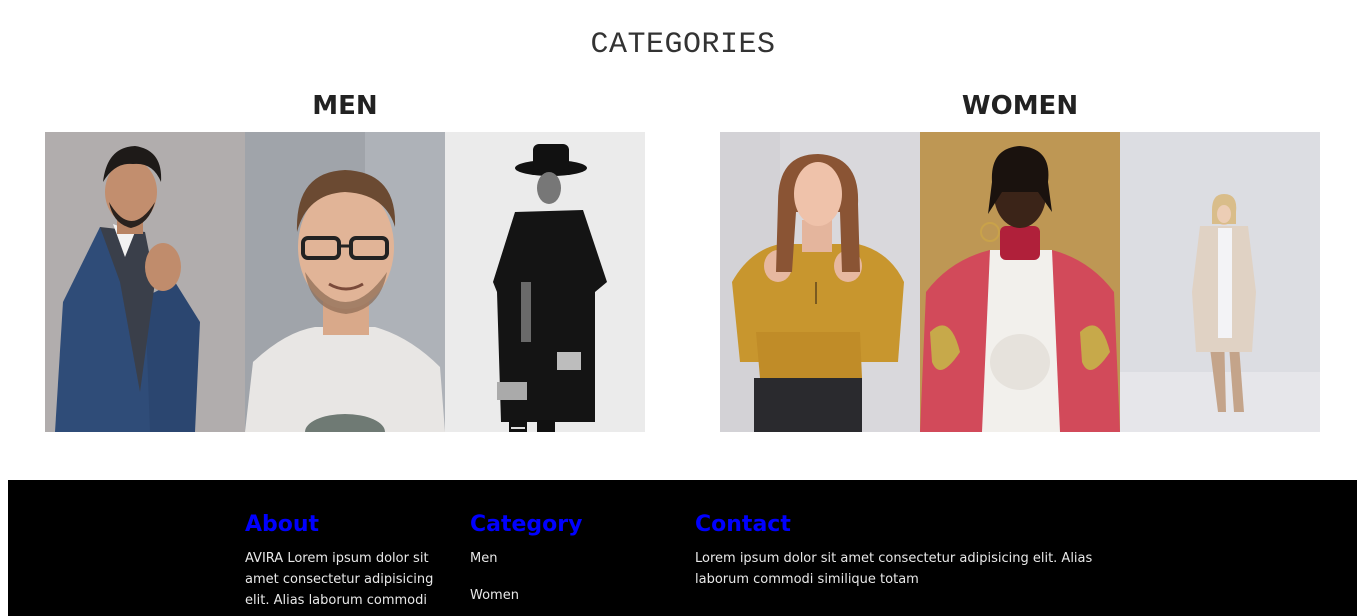 The height and width of the screenshot is (616, 1366). I want to click on footer-category-heading: Category, so click(526, 524).